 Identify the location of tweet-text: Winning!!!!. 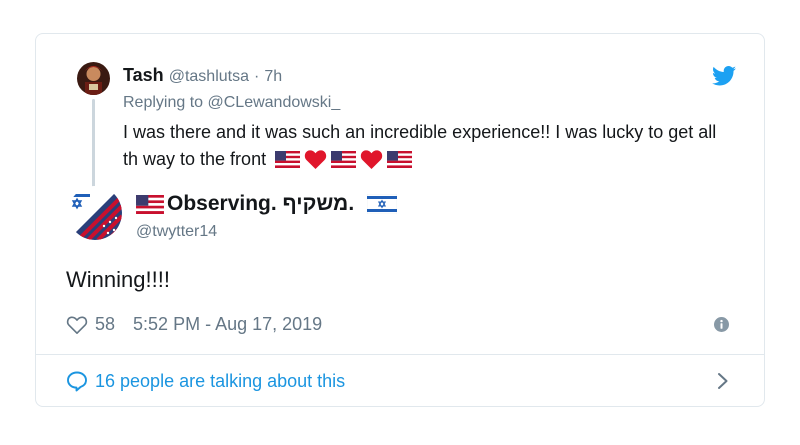
(118, 279).